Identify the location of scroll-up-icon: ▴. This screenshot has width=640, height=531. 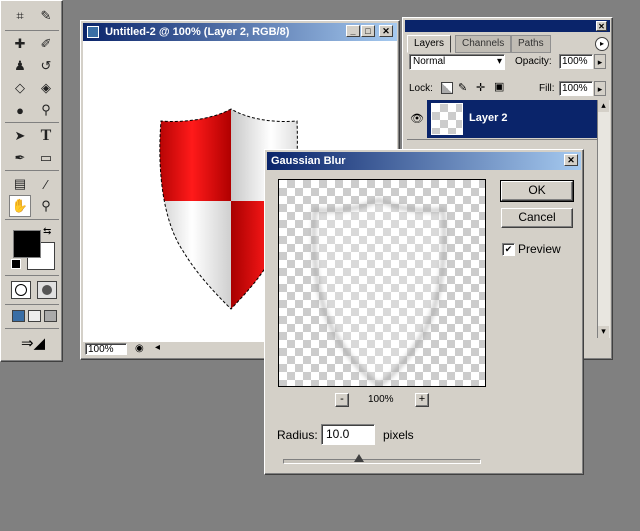
(603, 106).